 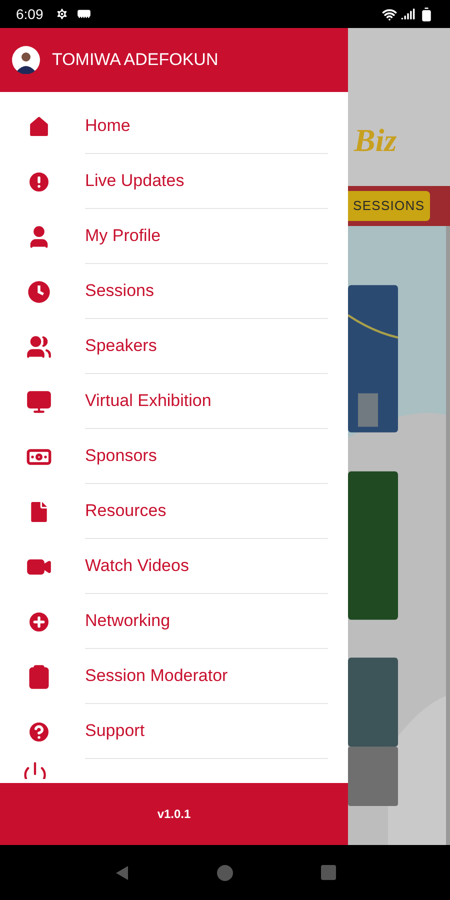 I want to click on drawer-item: Sessions, so click(x=174, y=291).